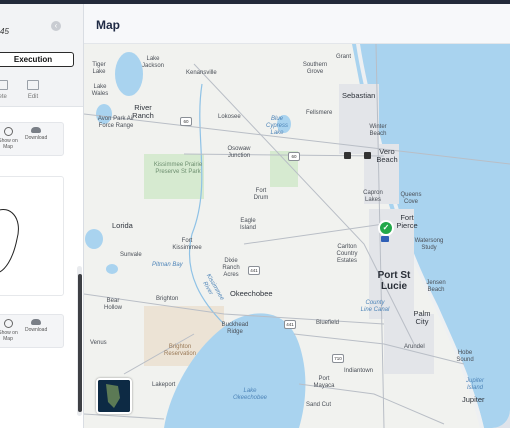 The image size is (510, 428). Describe the element at coordinates (429, 244) in the screenshot. I see `label-watersong: Watersong Study` at that location.